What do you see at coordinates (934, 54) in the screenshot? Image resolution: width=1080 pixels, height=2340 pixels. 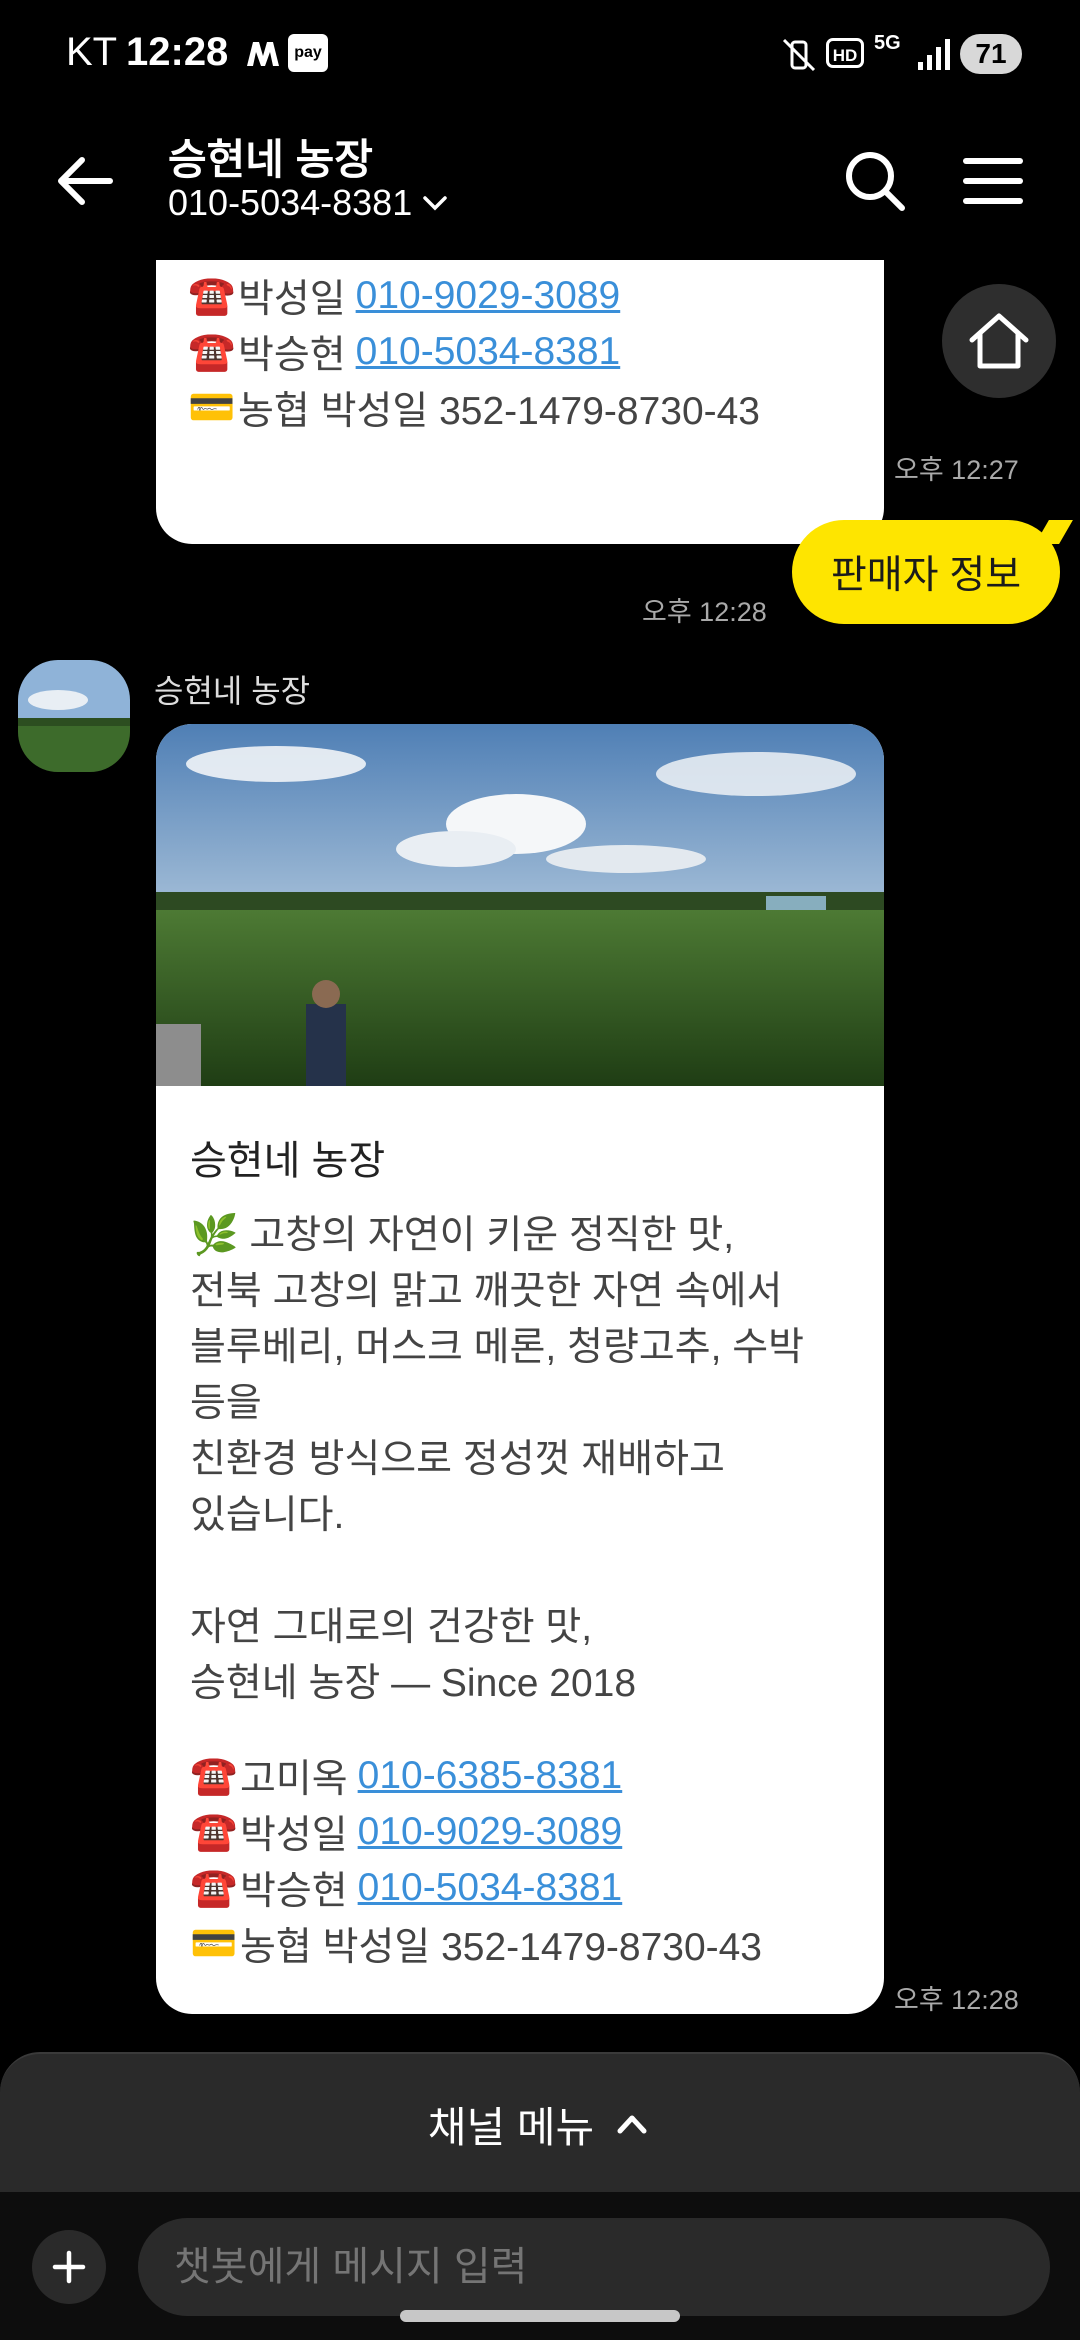 I see `signal-icon` at bounding box center [934, 54].